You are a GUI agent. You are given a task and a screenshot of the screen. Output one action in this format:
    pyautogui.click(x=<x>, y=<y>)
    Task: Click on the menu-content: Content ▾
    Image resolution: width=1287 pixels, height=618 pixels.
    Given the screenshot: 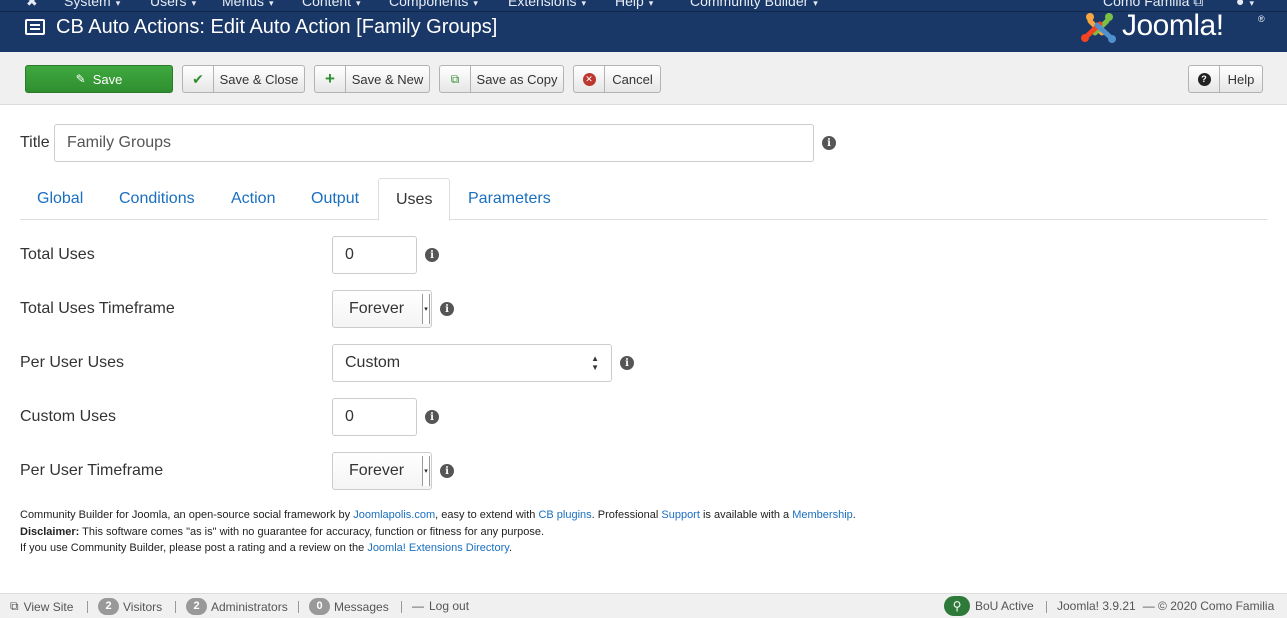 What is the action you would take?
    pyautogui.click(x=331, y=4)
    